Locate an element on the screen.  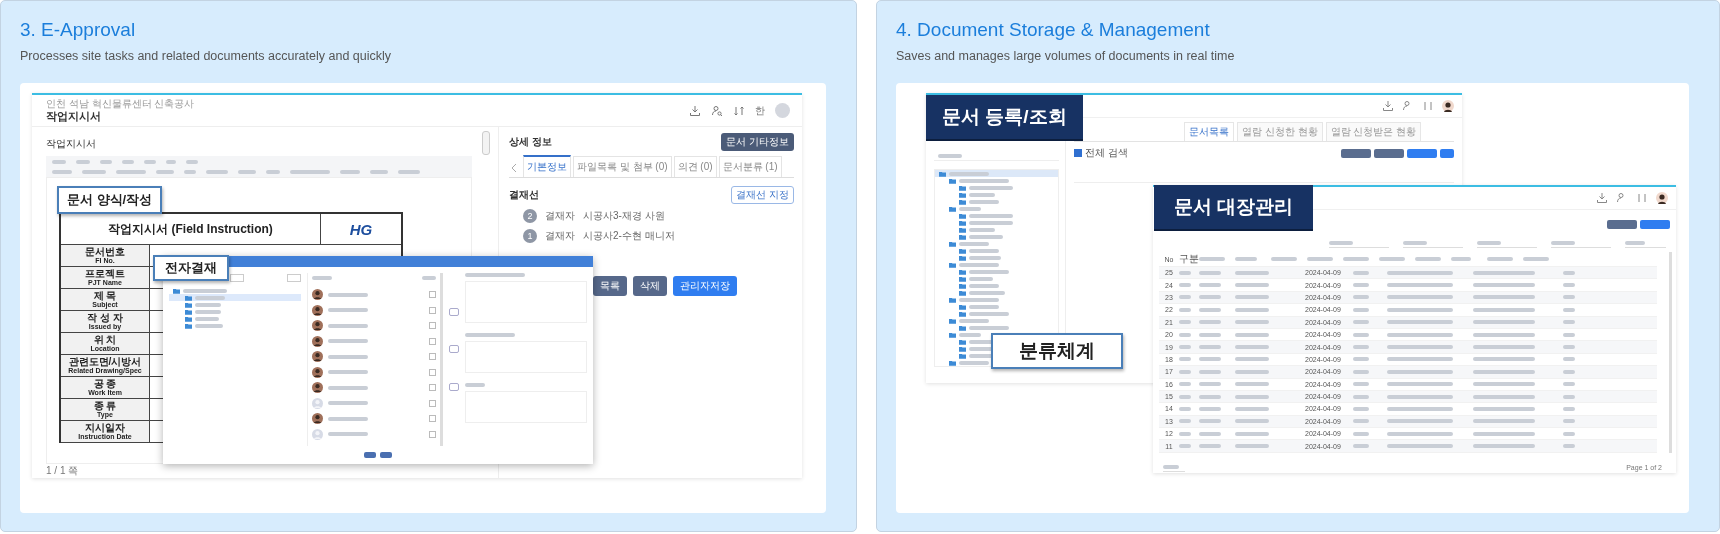
scrollbar is located at coordinates (486, 143).